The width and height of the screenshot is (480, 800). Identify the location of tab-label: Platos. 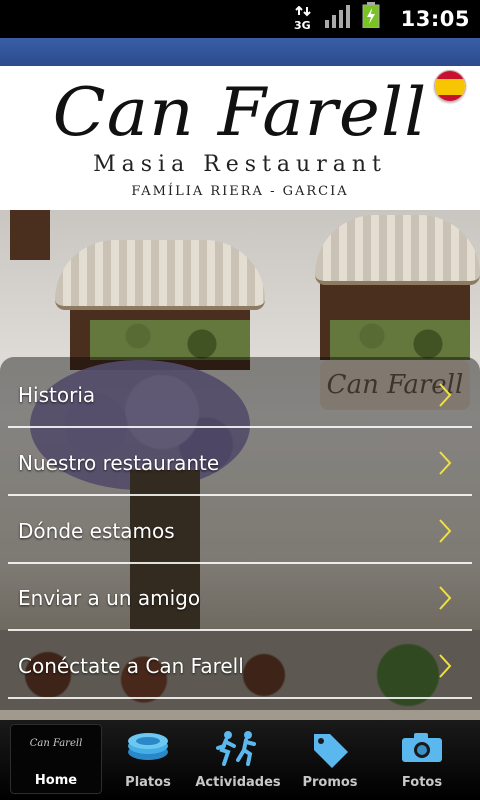
(148, 782).